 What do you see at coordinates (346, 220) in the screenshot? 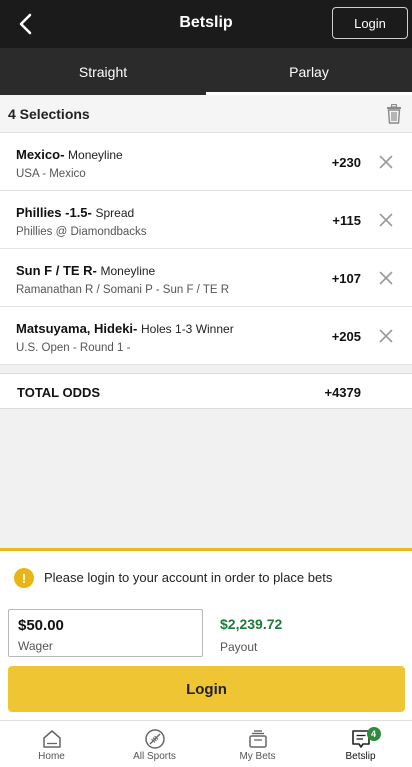
I see `selection-odds: +115` at bounding box center [346, 220].